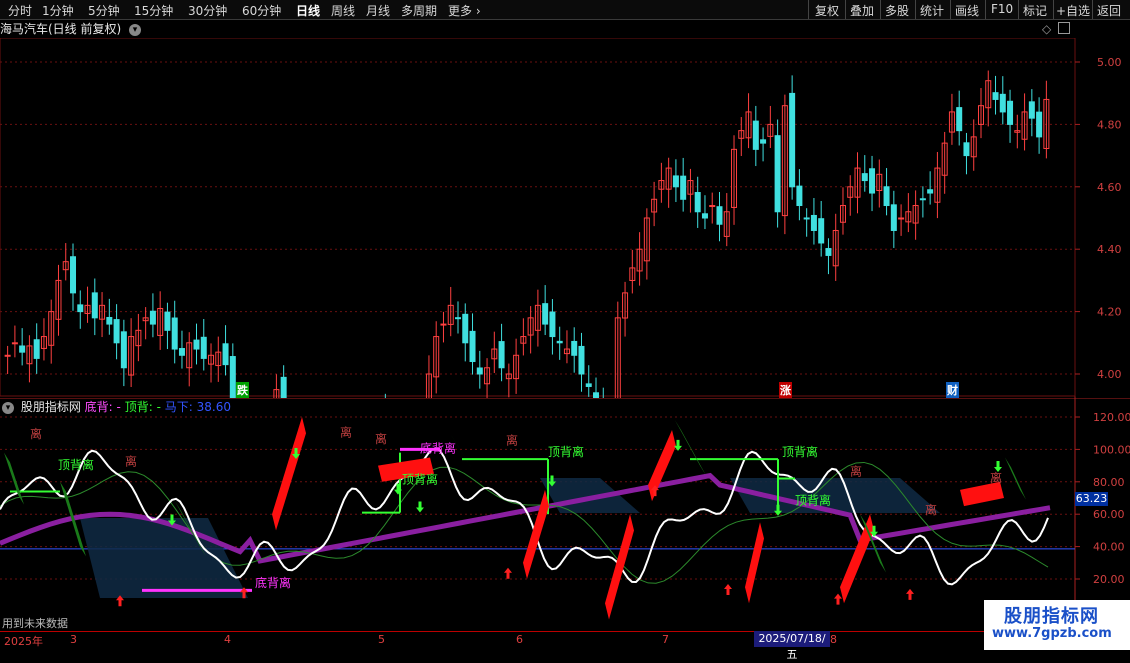  I want to click on price-tick-label: 5.00, so click(1109, 62).